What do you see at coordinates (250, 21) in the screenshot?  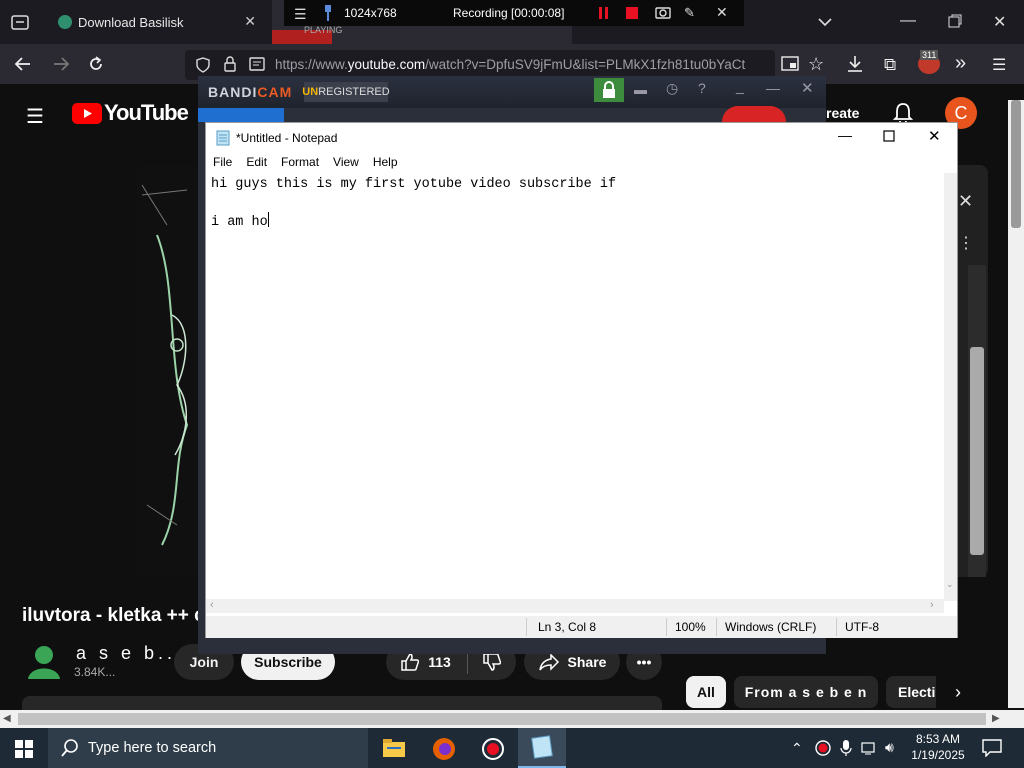 I see `close-tab-icon: ✕` at bounding box center [250, 21].